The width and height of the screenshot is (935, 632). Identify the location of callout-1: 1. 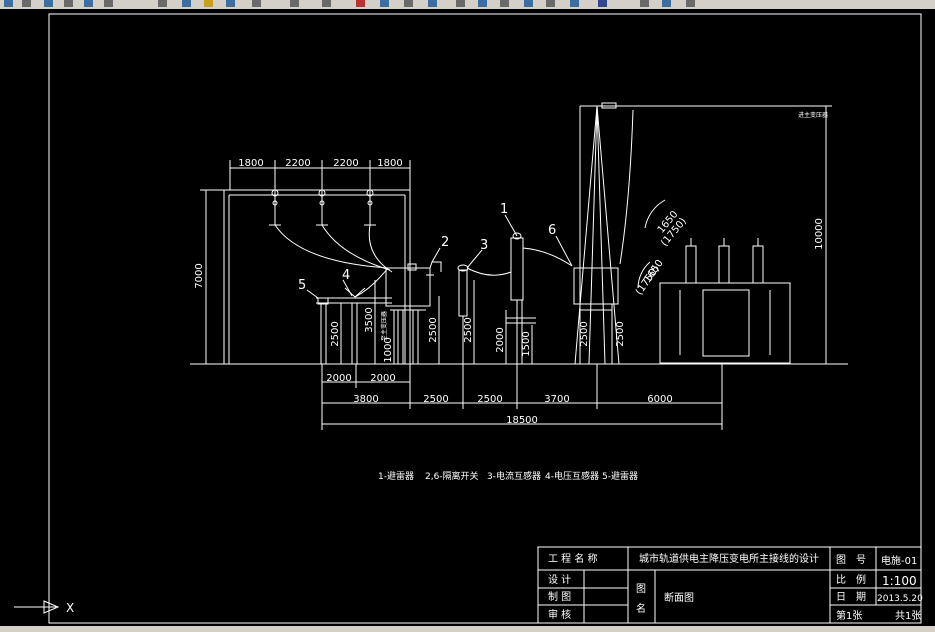
(504, 209).